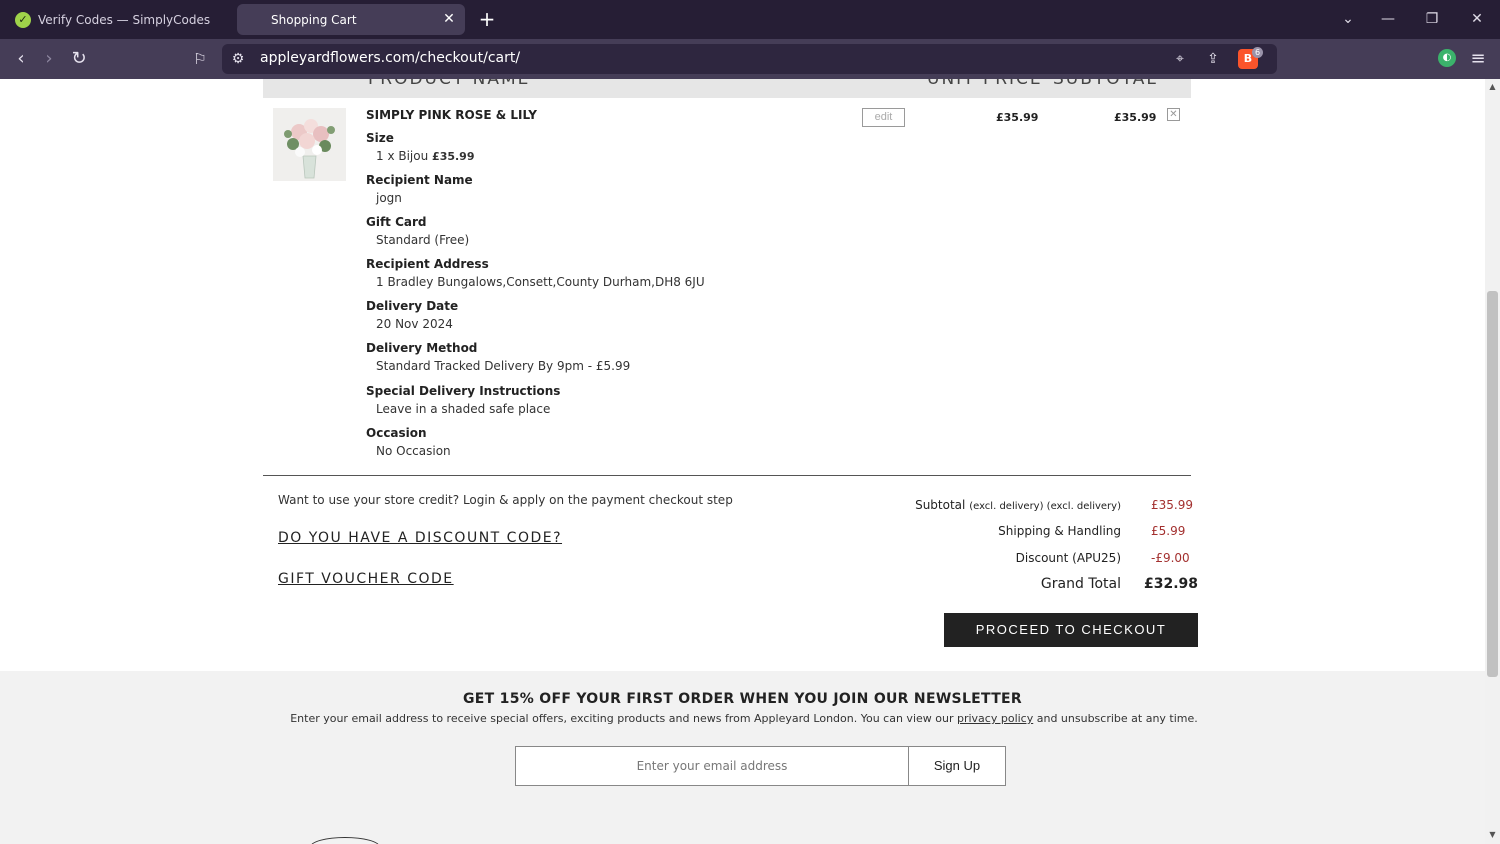 The image size is (1500, 844). What do you see at coordinates (995, 718) in the screenshot?
I see `privacy-policy-link: privacy policy` at bounding box center [995, 718].